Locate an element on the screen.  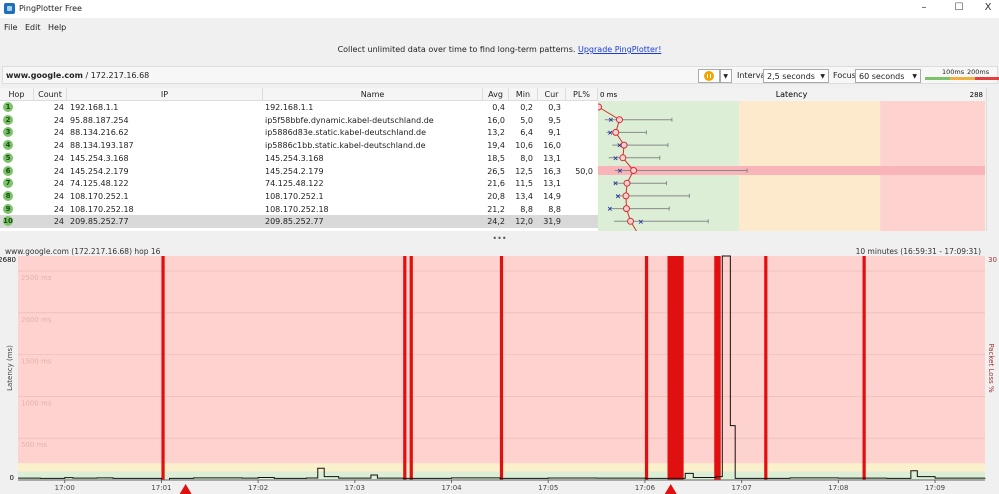
ip-cell: 108.170.252.1 is located at coordinates (99, 196).